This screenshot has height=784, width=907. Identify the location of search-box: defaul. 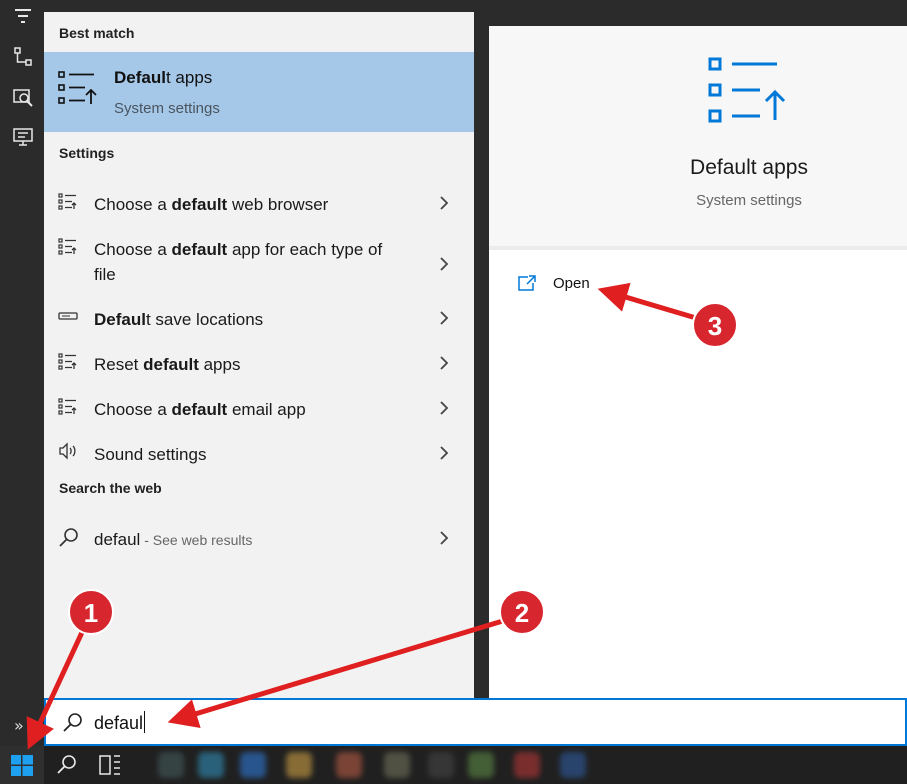
(475, 722).